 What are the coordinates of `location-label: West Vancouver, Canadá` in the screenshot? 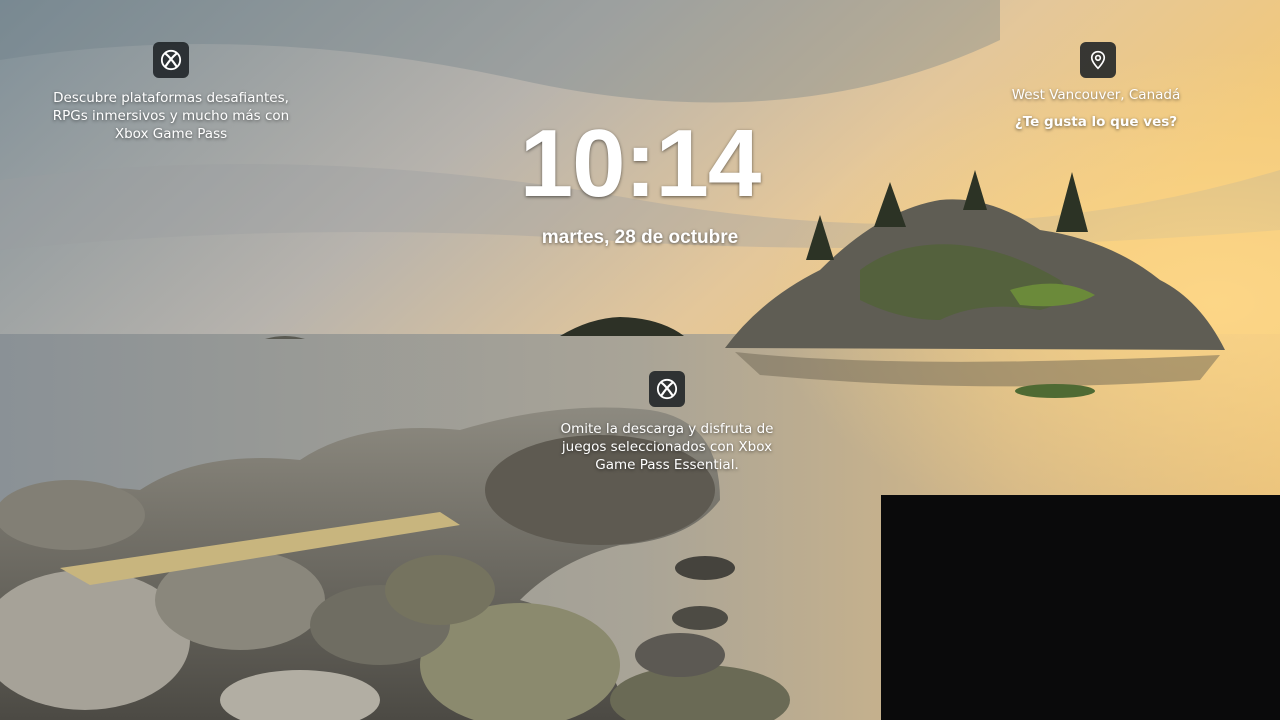 It's located at (1096, 95).